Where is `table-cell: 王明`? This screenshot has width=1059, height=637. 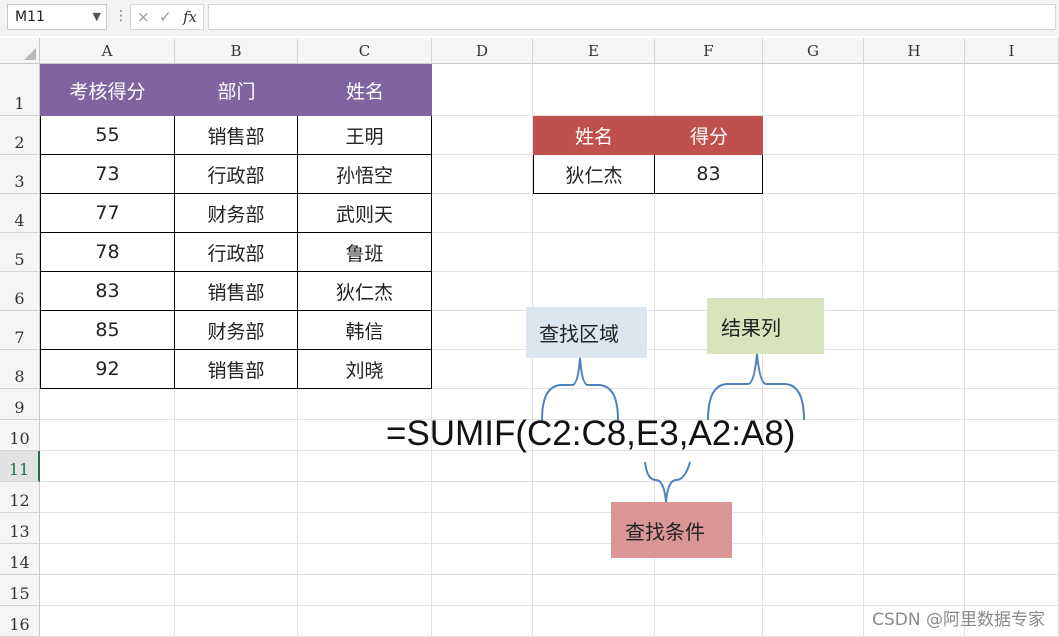
table-cell: 王明 is located at coordinates (365, 135).